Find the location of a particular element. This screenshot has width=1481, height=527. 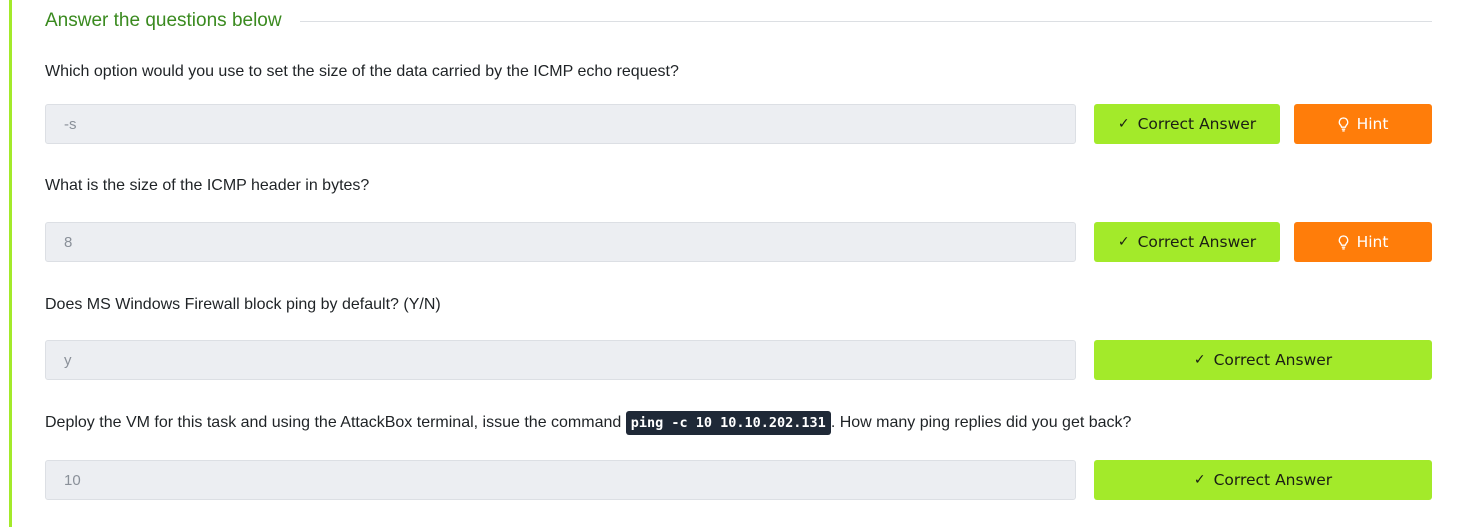

question-1-correct-answer-button: ✓ Correct Answer is located at coordinates (1187, 124).